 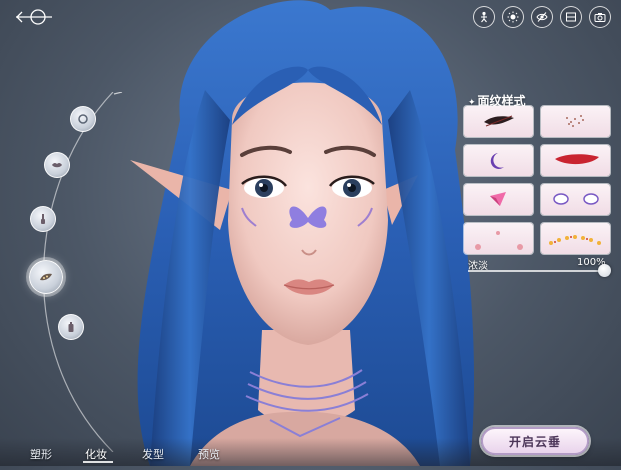 What do you see at coordinates (535, 441) in the screenshot?
I see `start-button: 开启云垂` at bounding box center [535, 441].